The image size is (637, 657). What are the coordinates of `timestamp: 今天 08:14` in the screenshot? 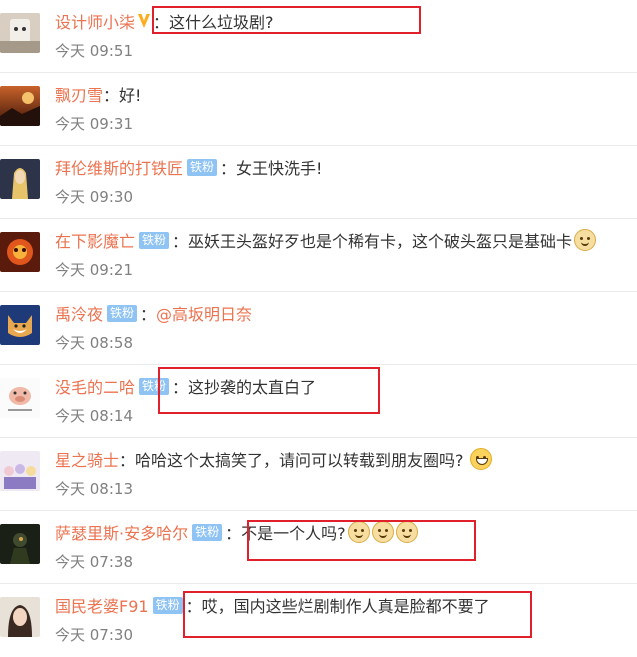 It's located at (94, 416).